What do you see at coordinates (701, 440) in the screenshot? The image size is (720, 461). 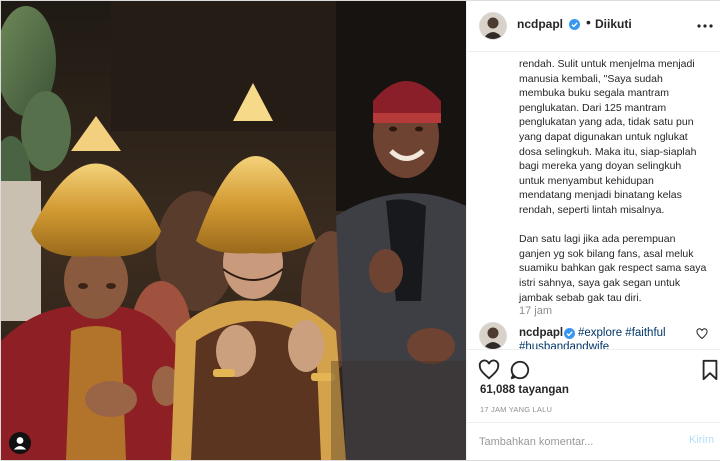 I see `post-comment-button: Kirim` at bounding box center [701, 440].